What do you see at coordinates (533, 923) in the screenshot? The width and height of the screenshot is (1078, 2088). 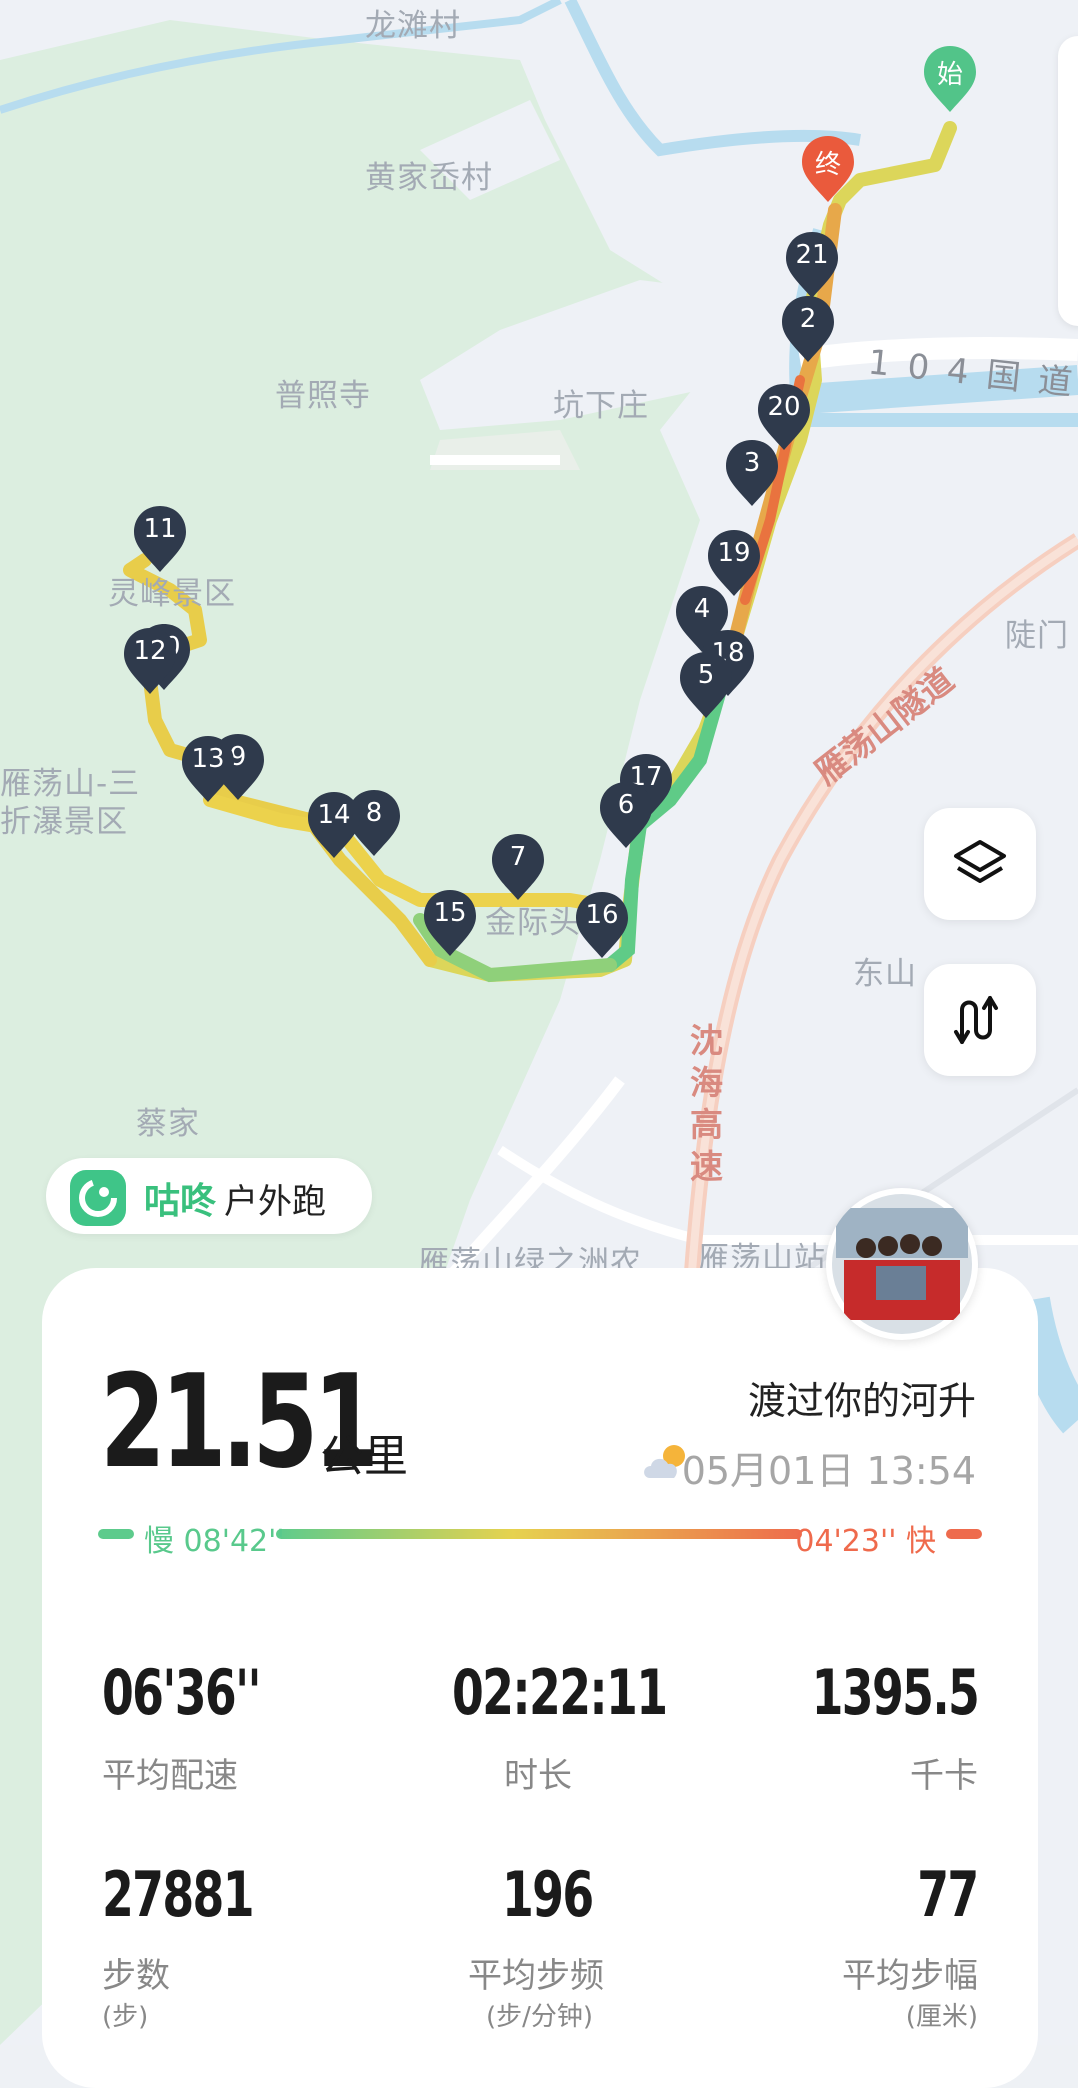 I see `map-label: 金际头` at bounding box center [533, 923].